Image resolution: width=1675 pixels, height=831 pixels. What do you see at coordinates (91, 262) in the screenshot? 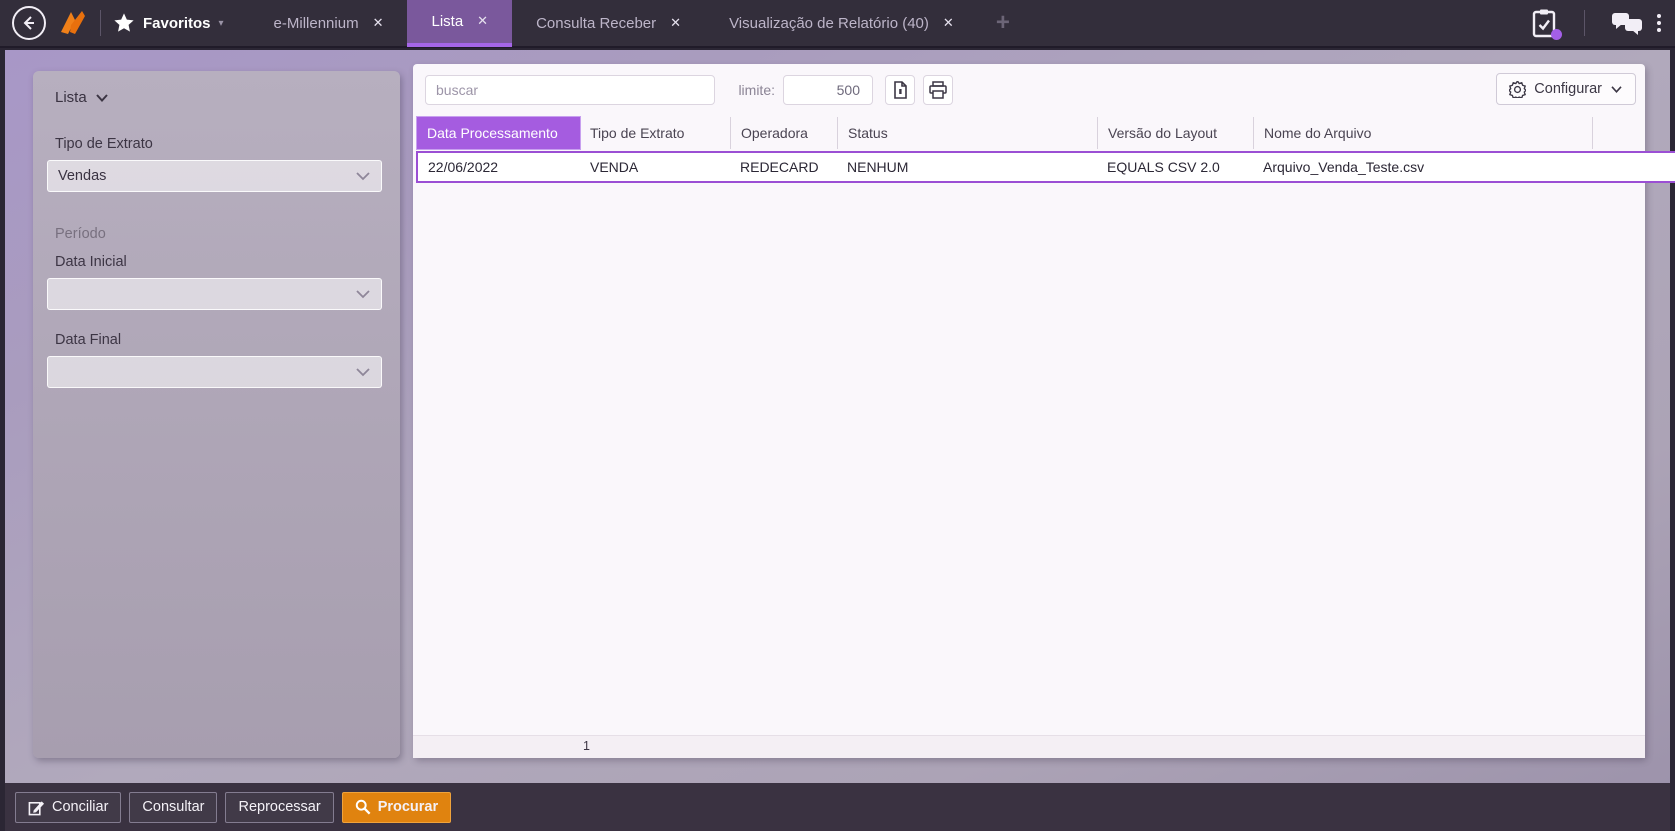
I see `data-inicial-label: Data Inicial` at bounding box center [91, 262].